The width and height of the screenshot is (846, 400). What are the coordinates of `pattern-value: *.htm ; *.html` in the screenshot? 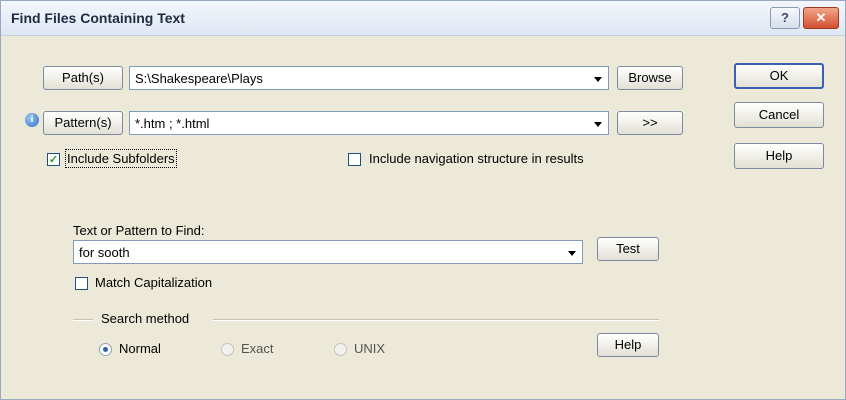 It's located at (172, 123).